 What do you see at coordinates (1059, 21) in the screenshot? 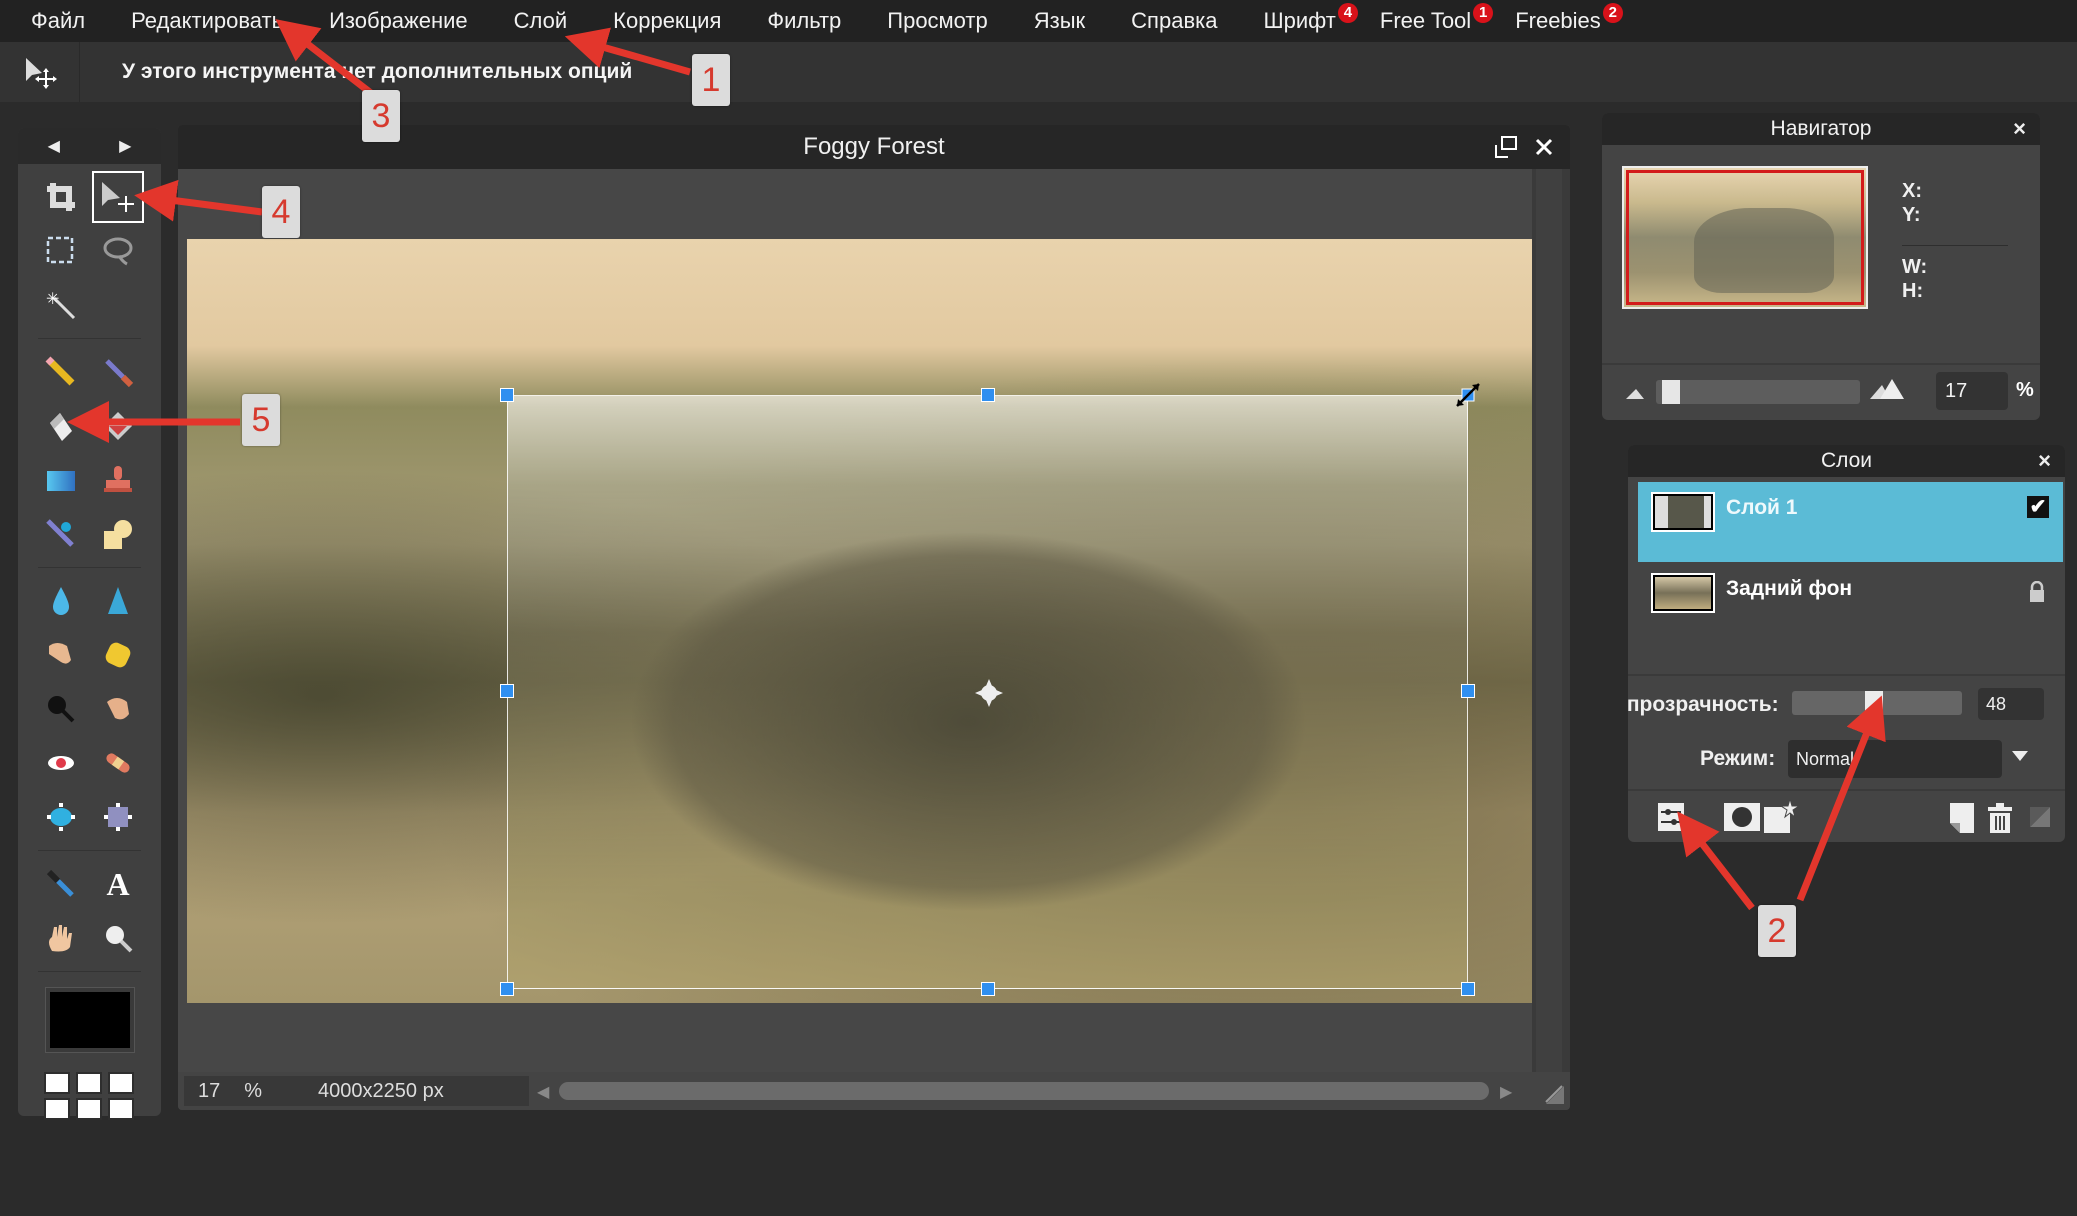
I see `menu-language: Язык` at bounding box center [1059, 21].